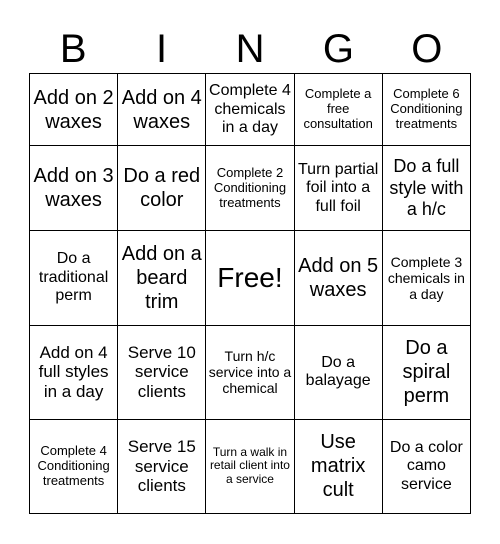  I want to click on bingo-cell: Add on 4 waxes, so click(162, 109).